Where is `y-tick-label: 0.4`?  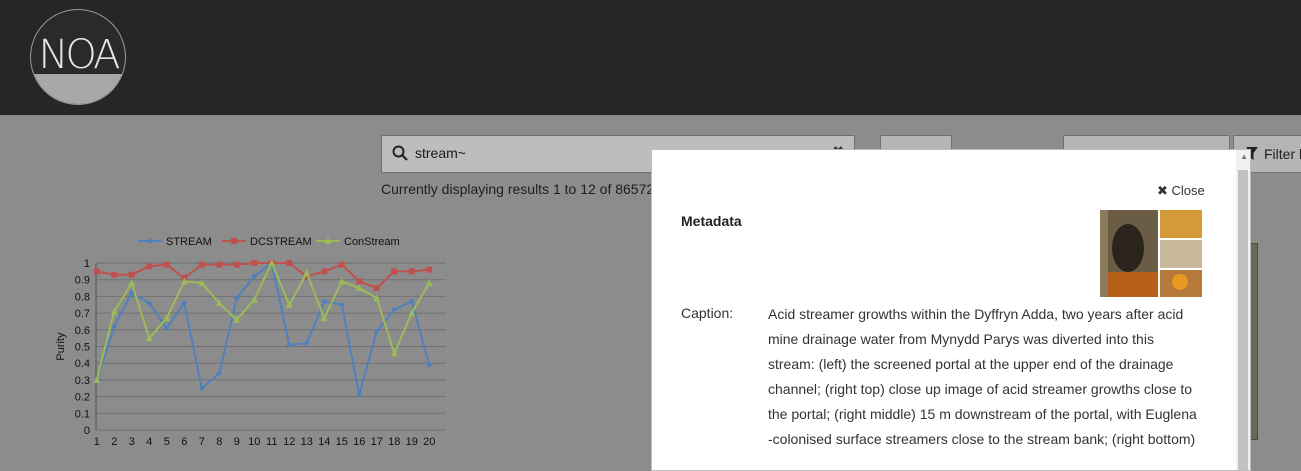 y-tick-label: 0.4 is located at coordinates (82, 364).